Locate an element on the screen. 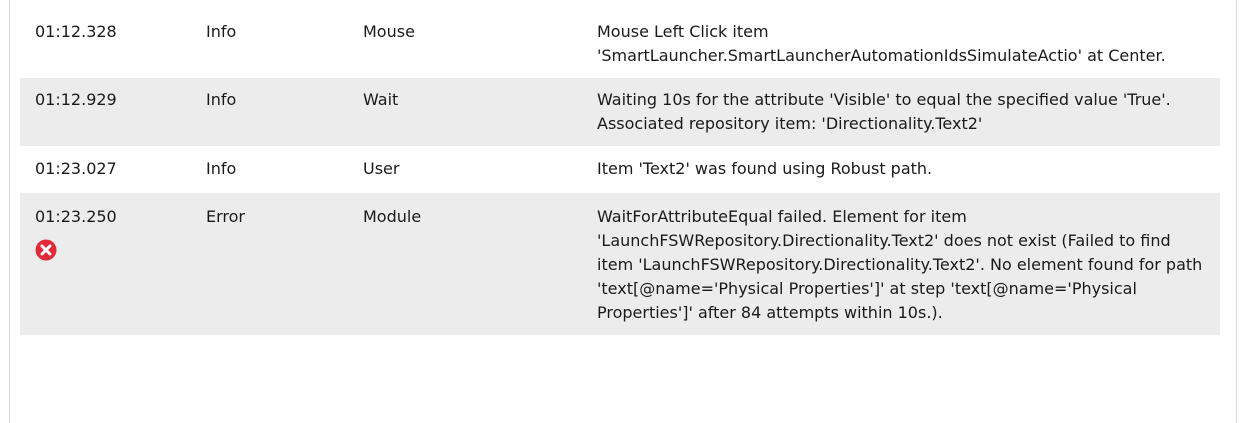 The image size is (1253, 423). left-border is located at coordinates (9, 211).